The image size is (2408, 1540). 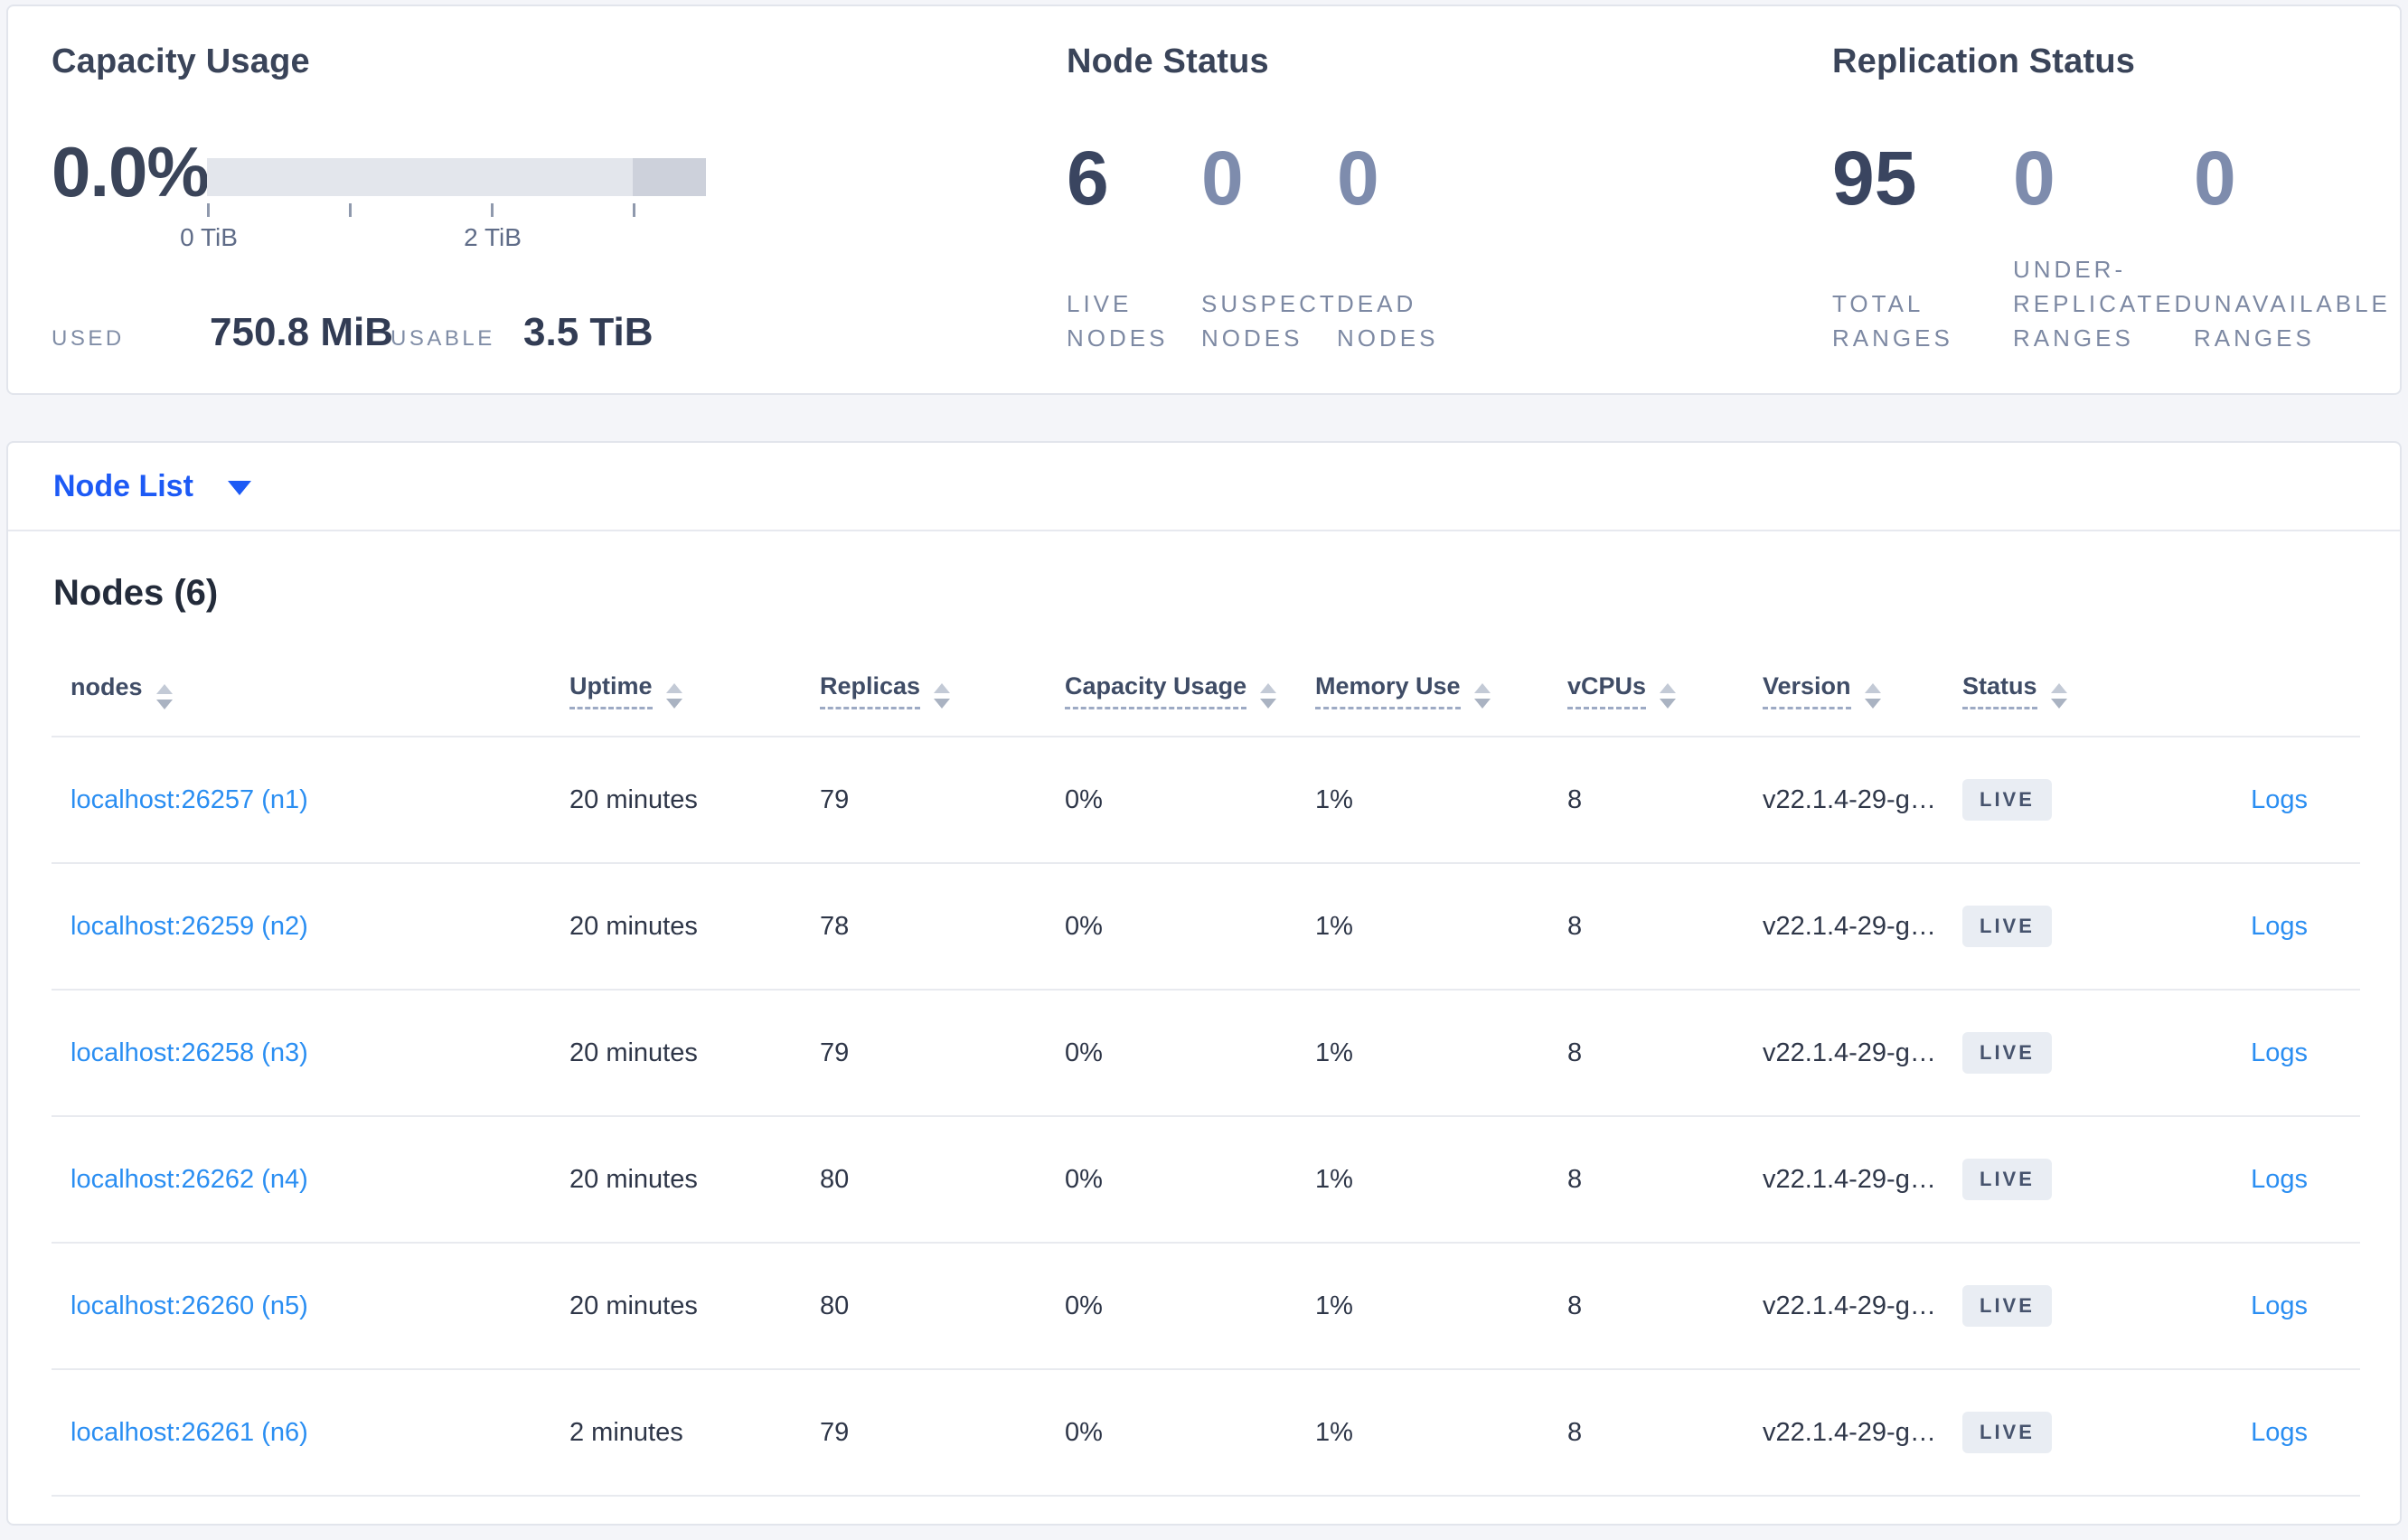 I want to click on suspect-nodes-label: SUSPECT NODES, so click(x=1269, y=321).